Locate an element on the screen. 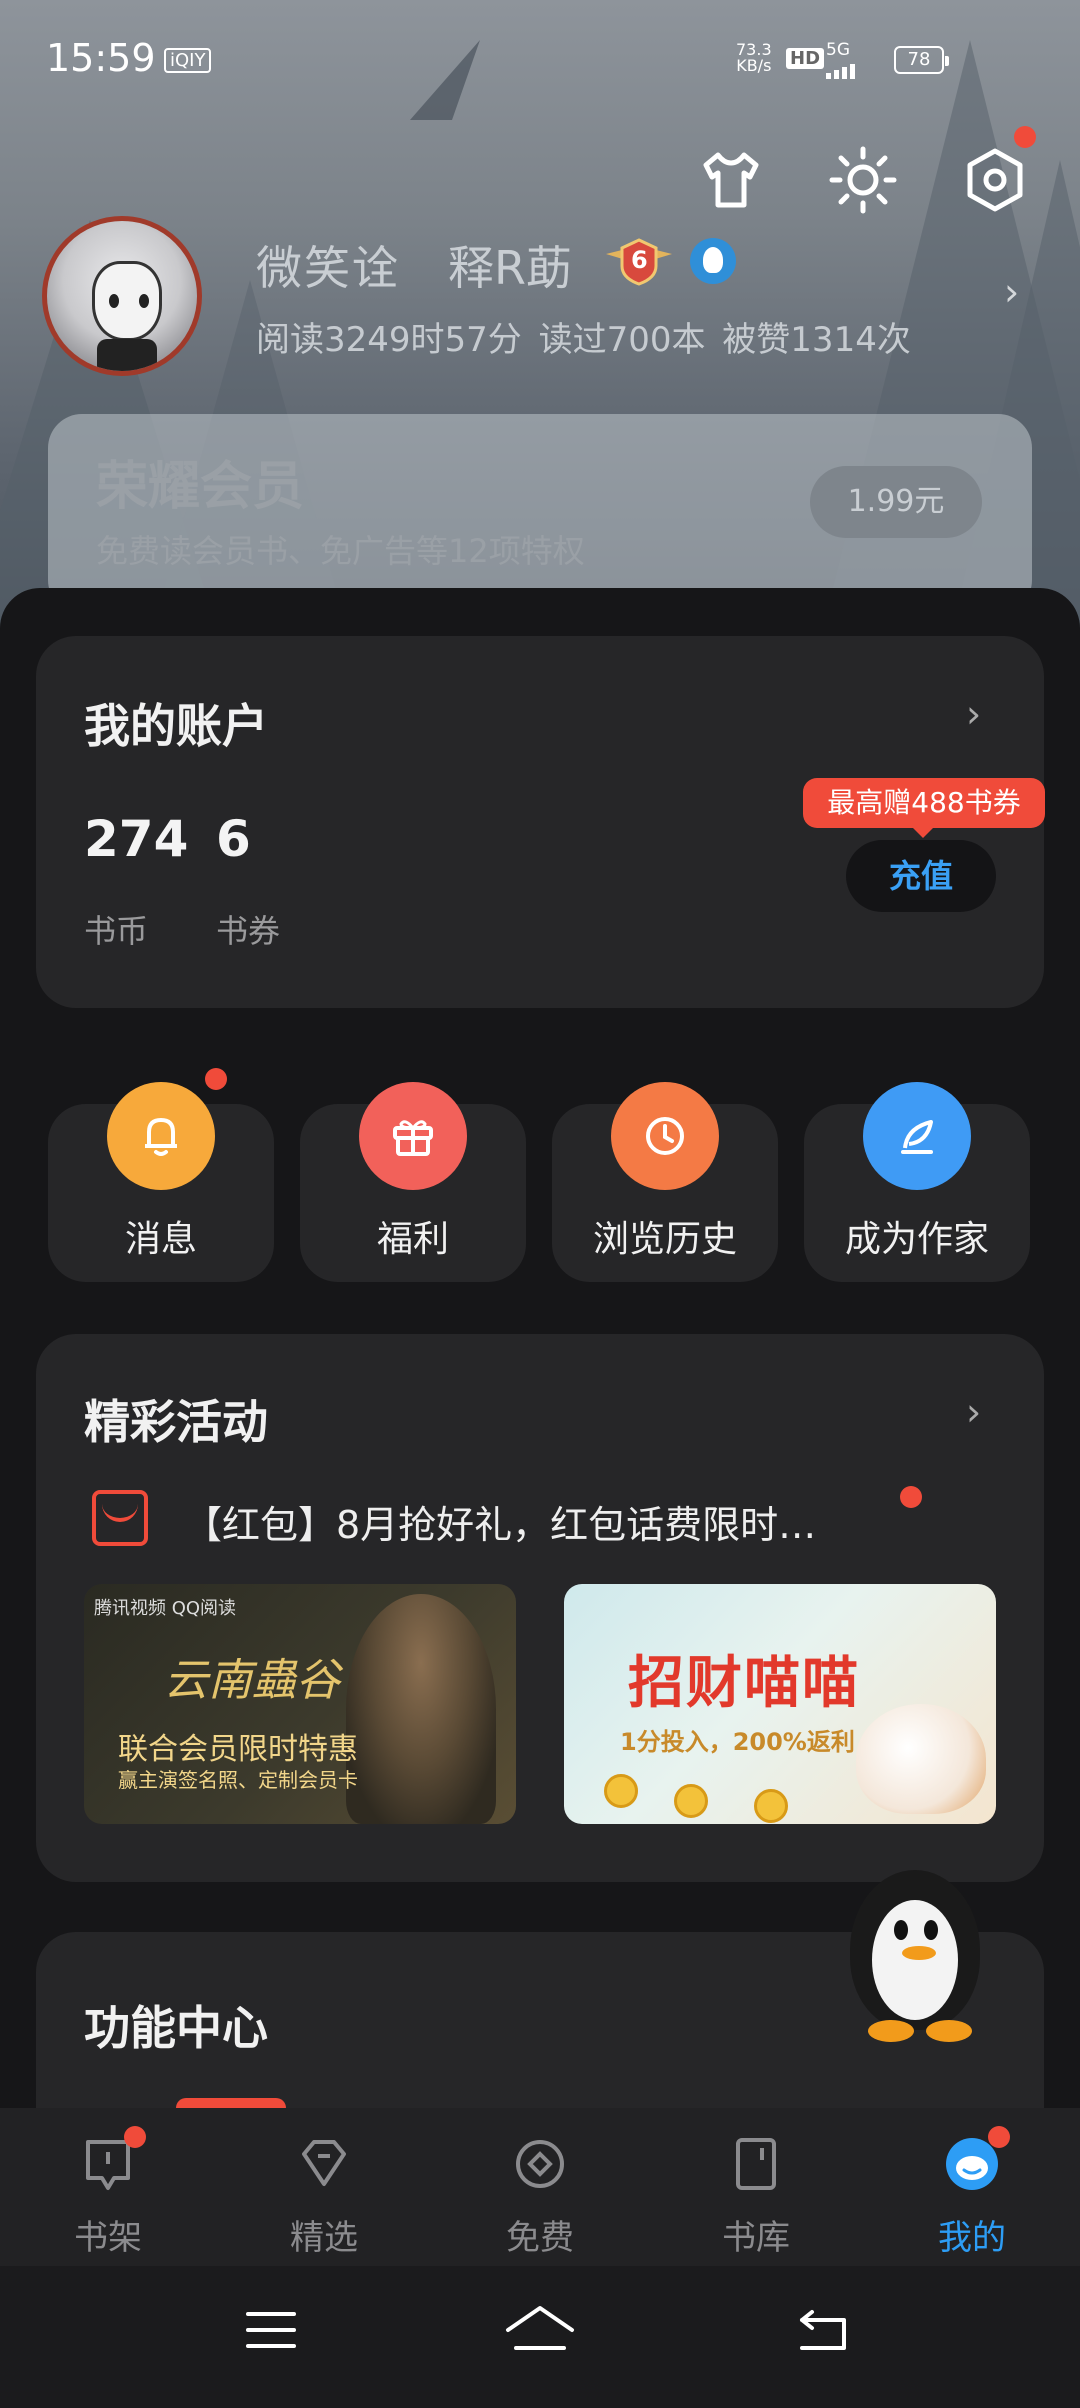 This screenshot has width=1080, height=2408. app-tag: iQIY is located at coordinates (188, 60).